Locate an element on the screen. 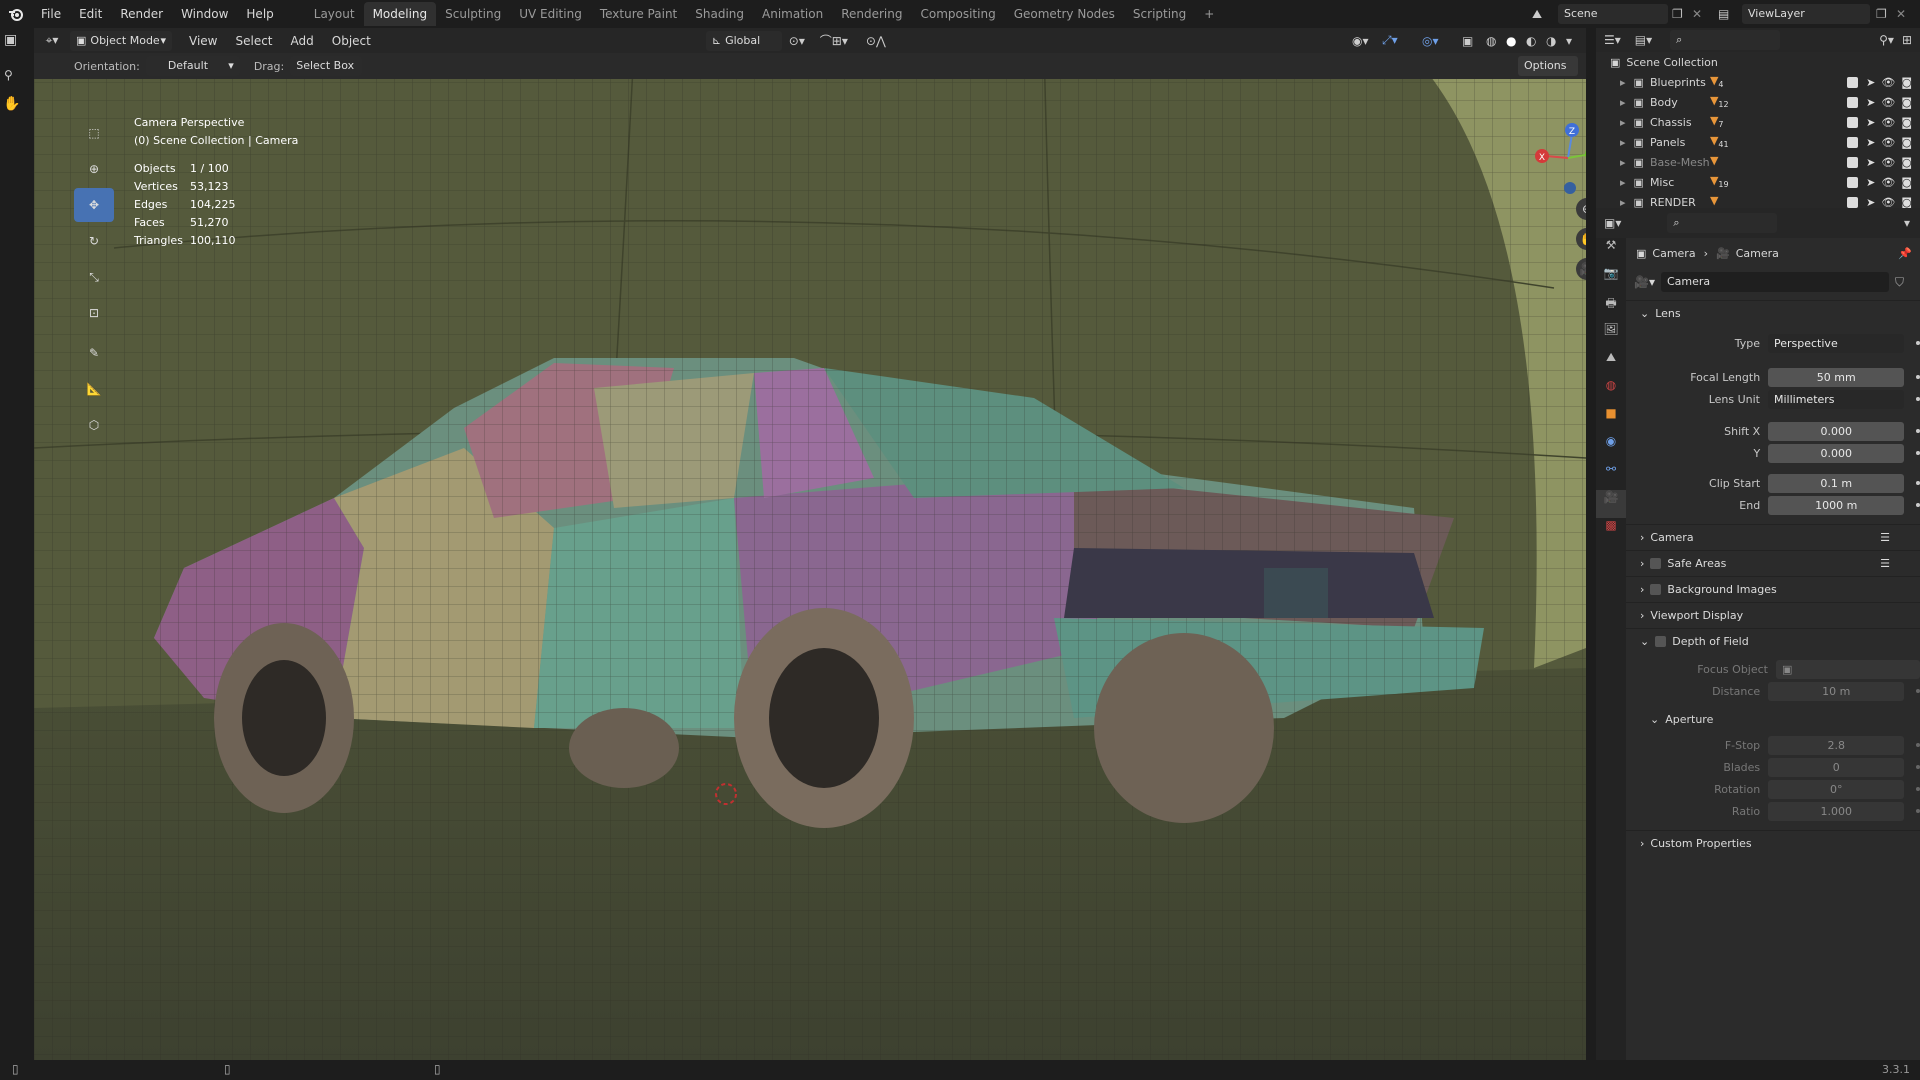  visibility-icon: ◉▾ is located at coordinates (1367, 41).